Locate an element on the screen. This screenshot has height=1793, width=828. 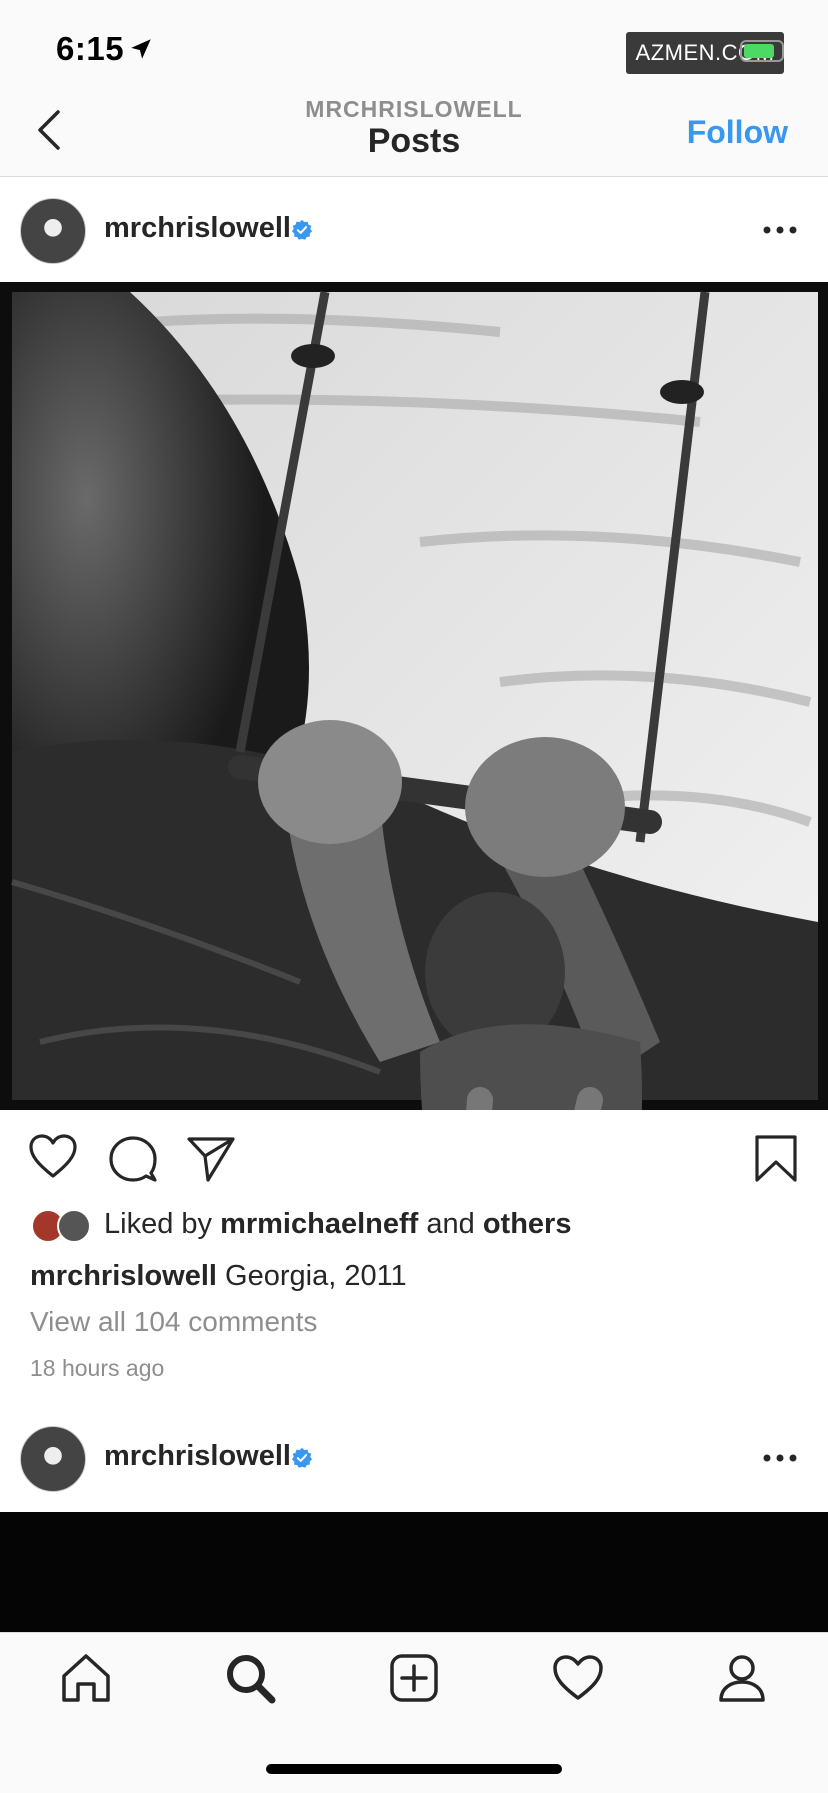
share-paper-plane-icon is located at coordinates (211, 1159).